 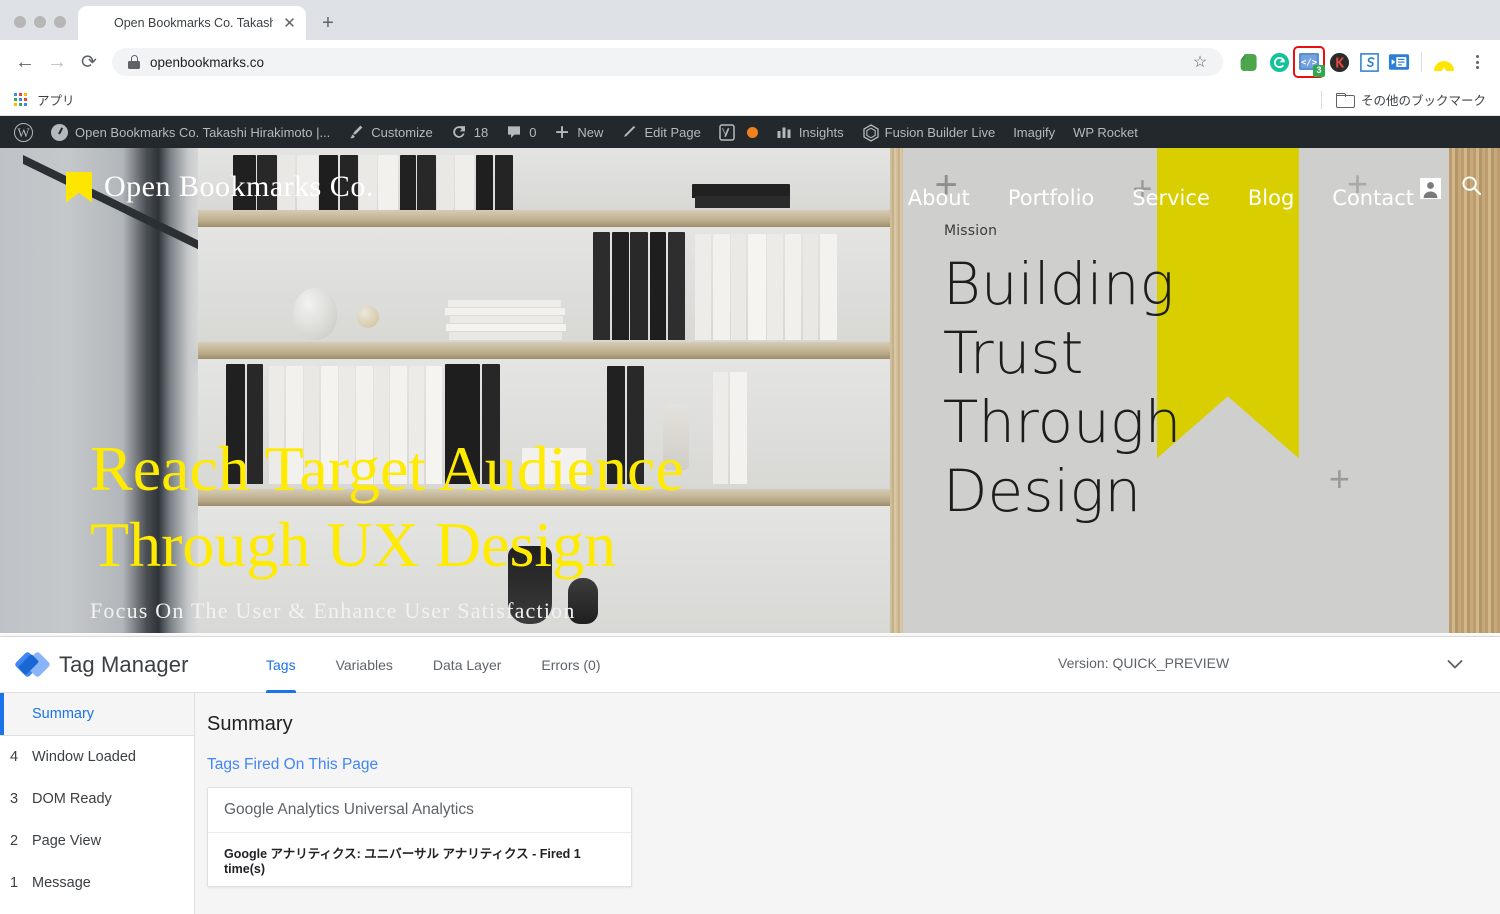 I want to click on url-text: openbookmarks.co, so click(x=207, y=62).